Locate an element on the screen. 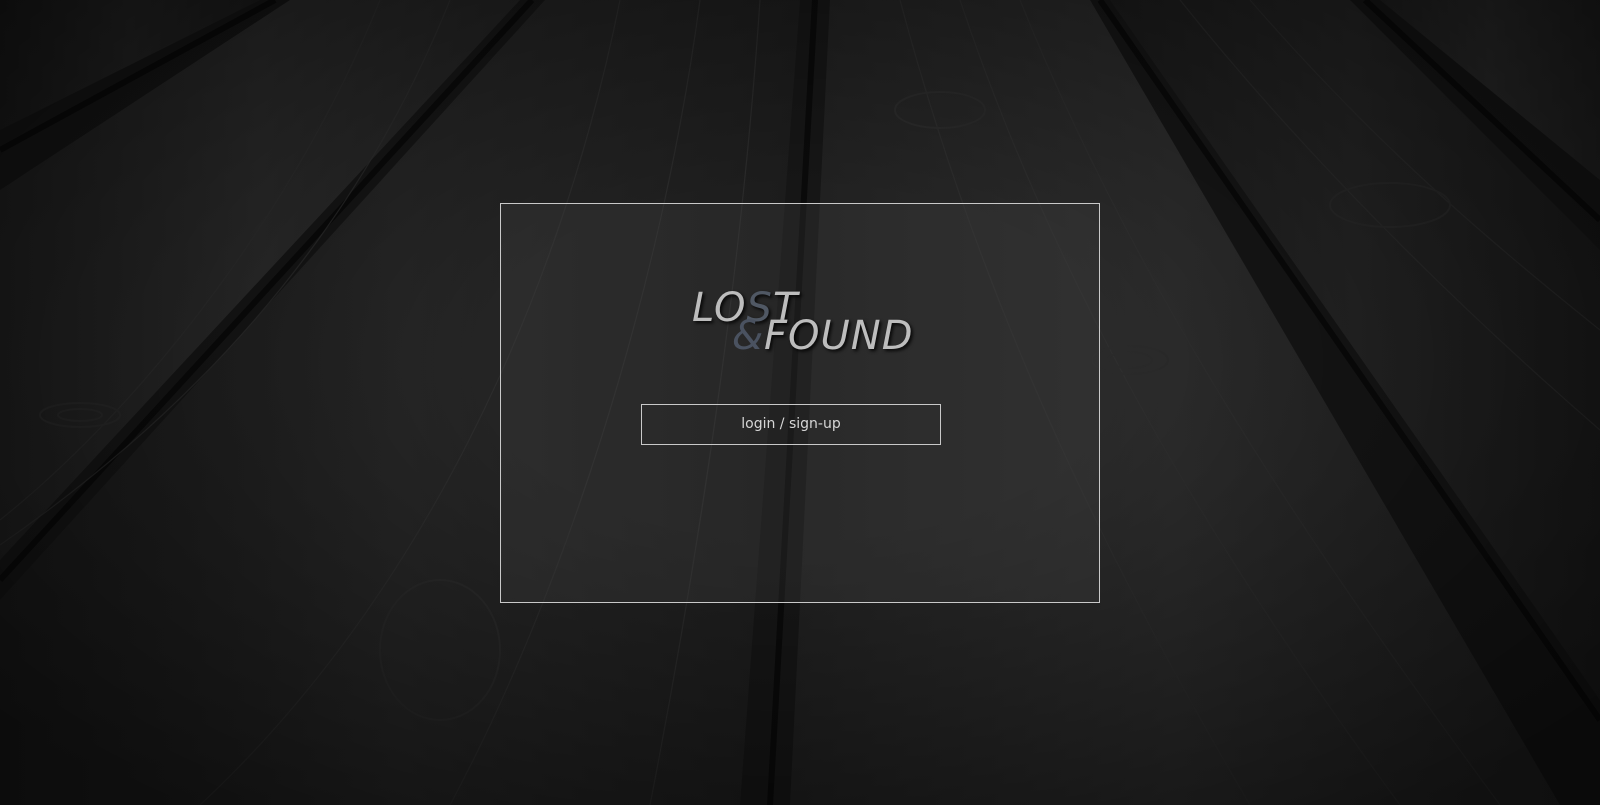  logo-text-found: FOUND is located at coordinates (839, 336).